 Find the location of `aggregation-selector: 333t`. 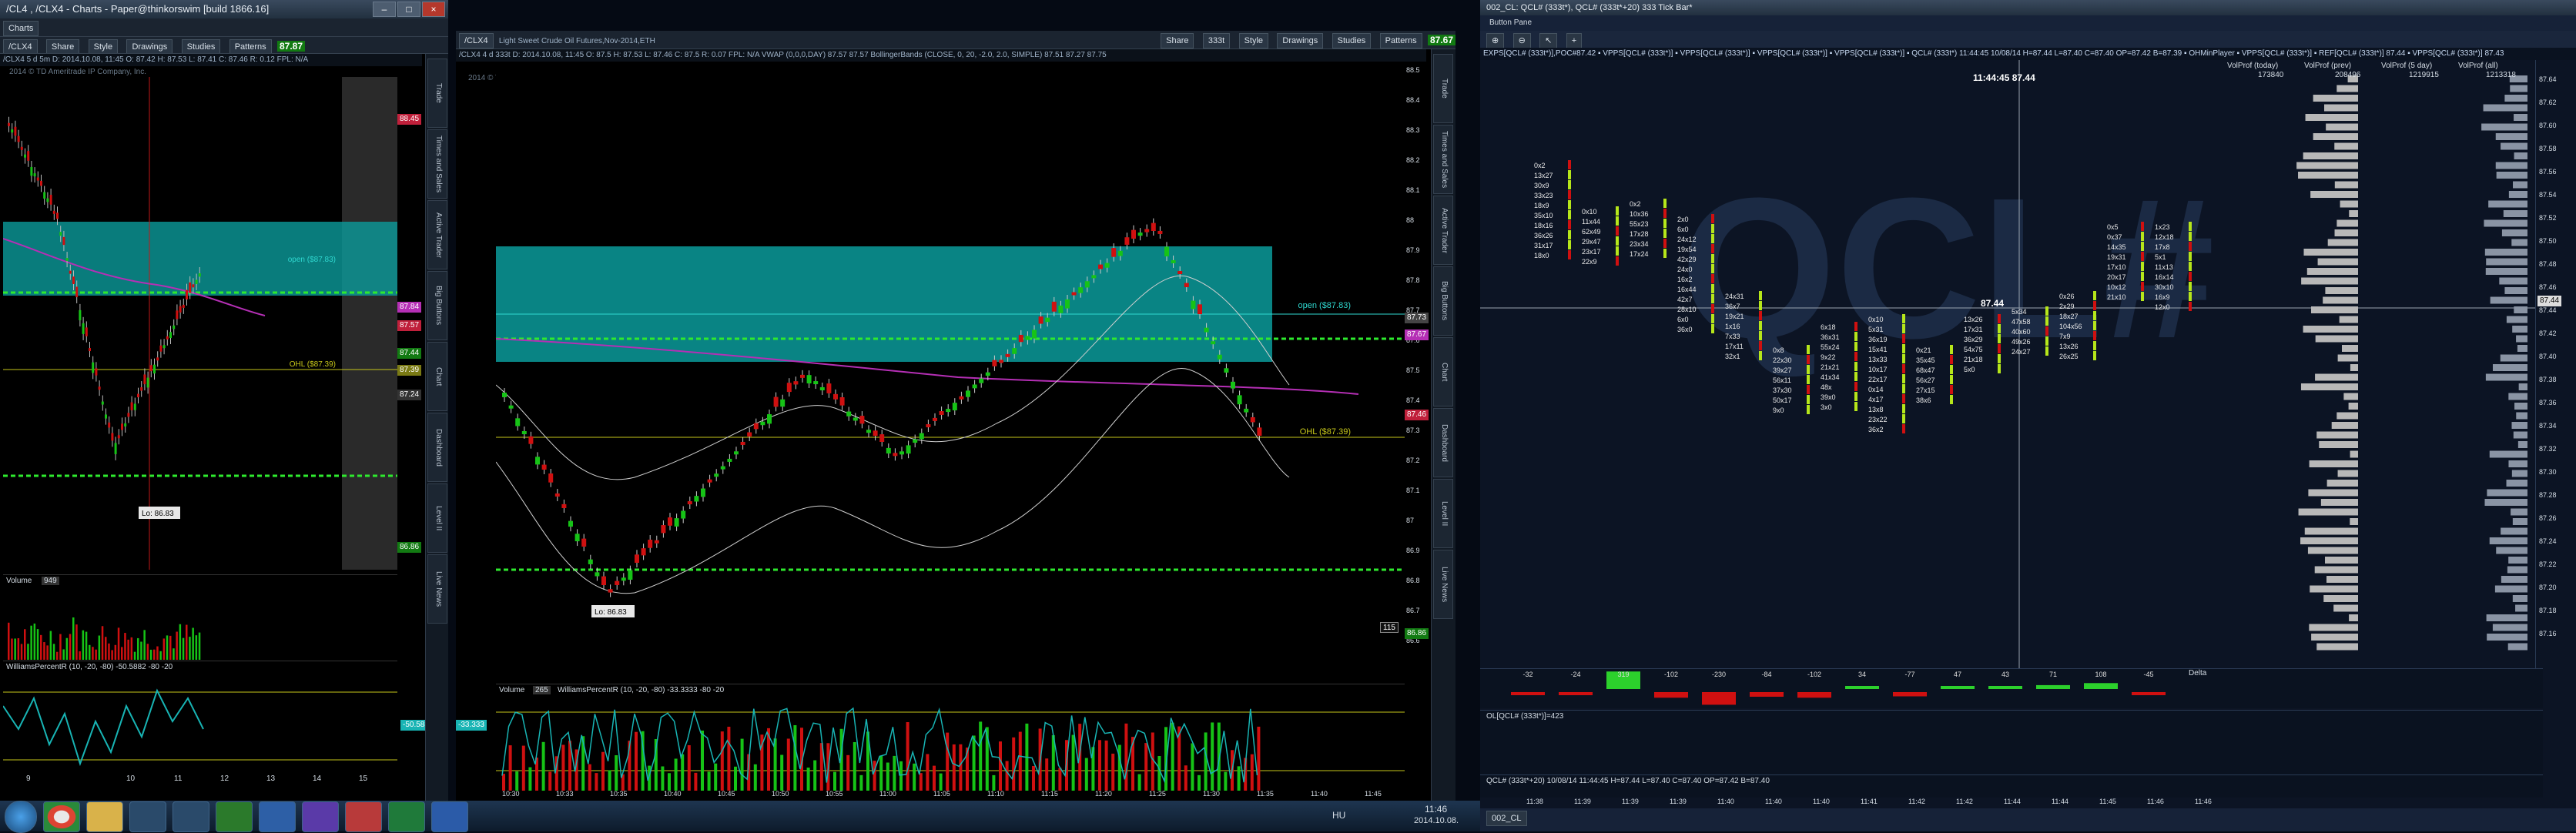

aggregation-selector: 333t is located at coordinates (1217, 41).